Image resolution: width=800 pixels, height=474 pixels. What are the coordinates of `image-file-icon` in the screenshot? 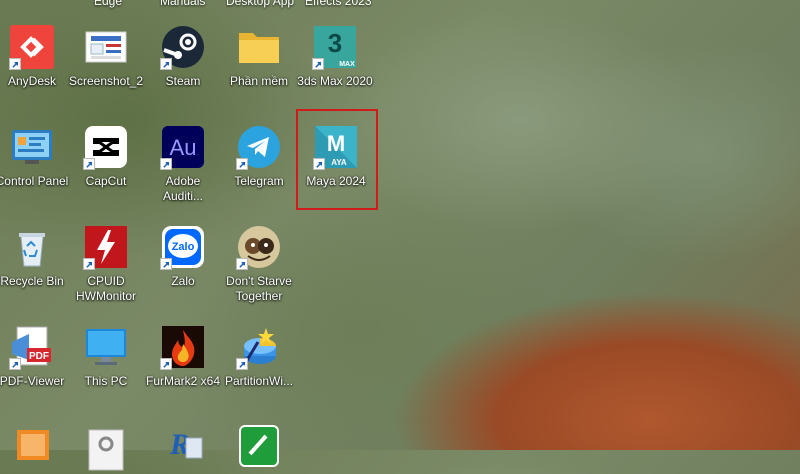 It's located at (106, 47).